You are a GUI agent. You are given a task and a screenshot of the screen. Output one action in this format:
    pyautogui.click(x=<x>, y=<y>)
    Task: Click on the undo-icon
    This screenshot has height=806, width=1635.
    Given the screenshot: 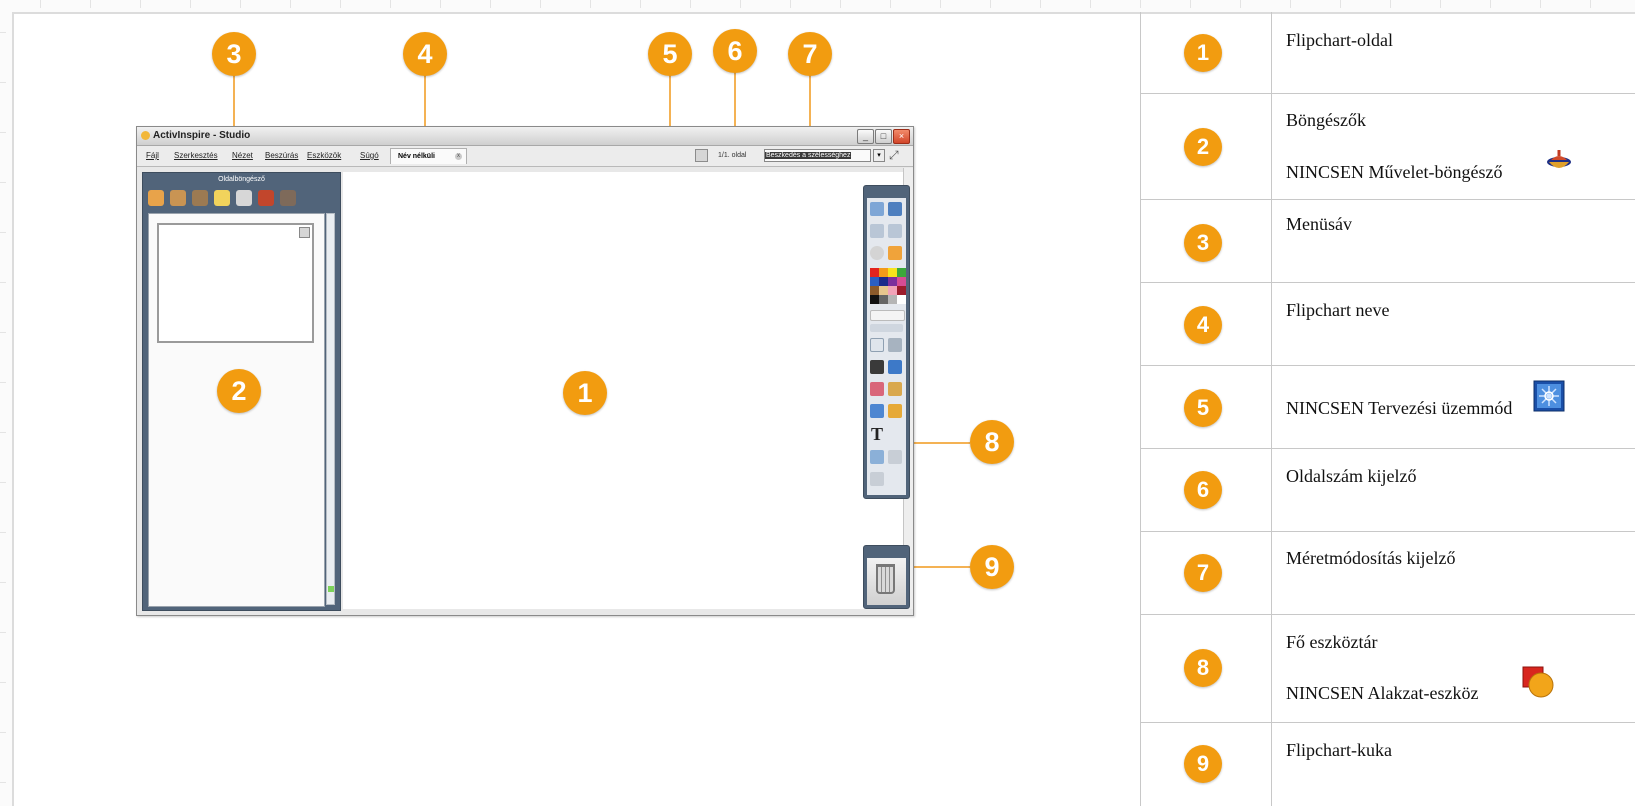 What is the action you would take?
    pyautogui.click(x=877, y=479)
    